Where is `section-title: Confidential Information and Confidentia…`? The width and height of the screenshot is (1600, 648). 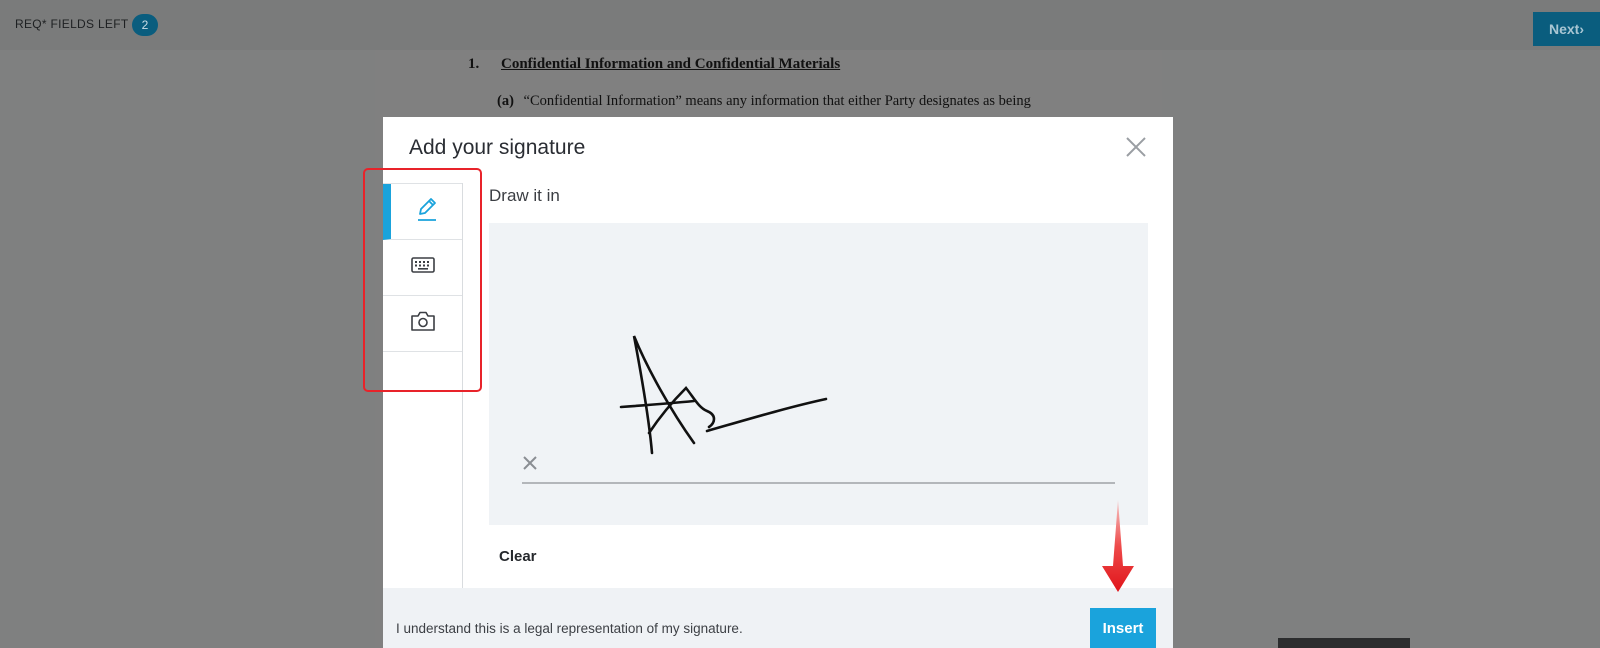 section-title: Confidential Information and Confidentia… is located at coordinates (671, 64).